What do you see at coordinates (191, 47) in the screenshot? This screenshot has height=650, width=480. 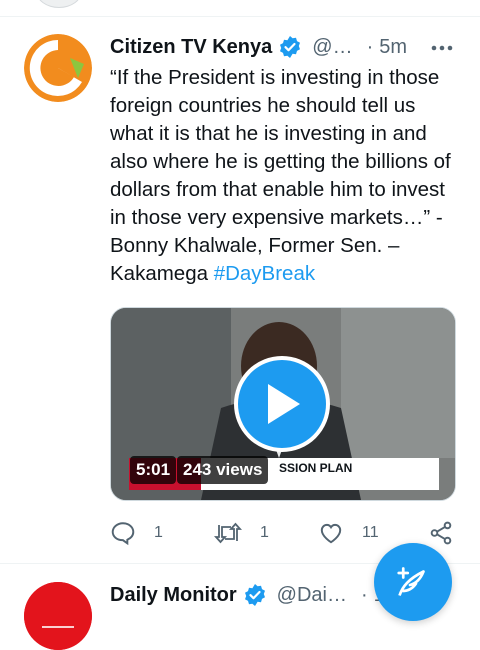 I see `author-name: Citizen TV Kenya` at bounding box center [191, 47].